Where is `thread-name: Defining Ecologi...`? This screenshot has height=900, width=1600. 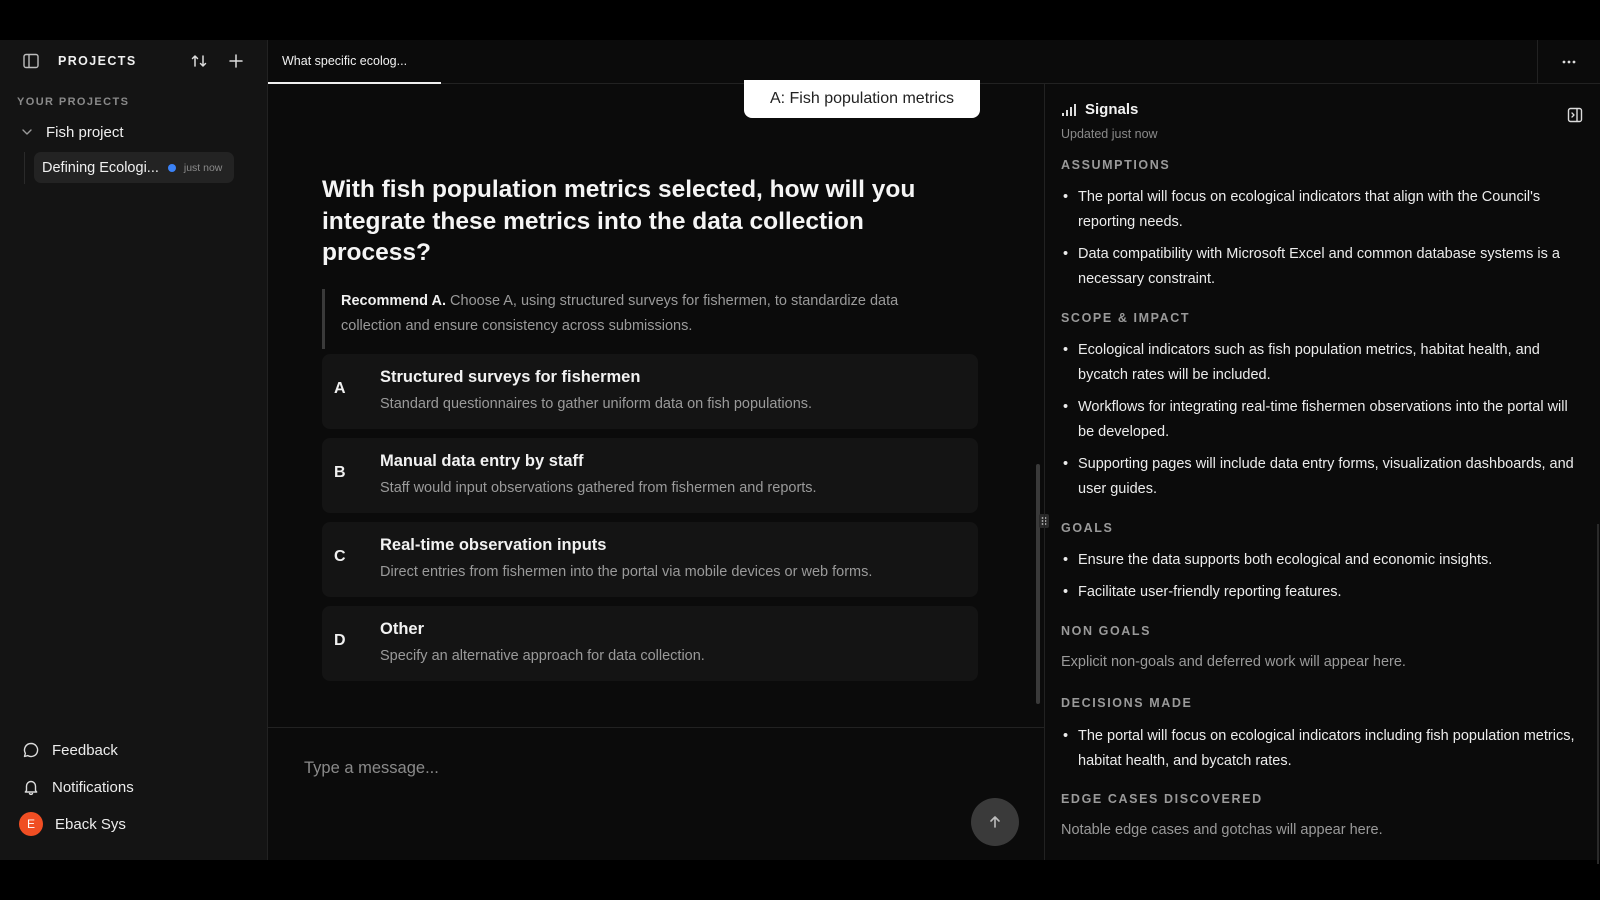 thread-name: Defining Ecologi... is located at coordinates (100, 167).